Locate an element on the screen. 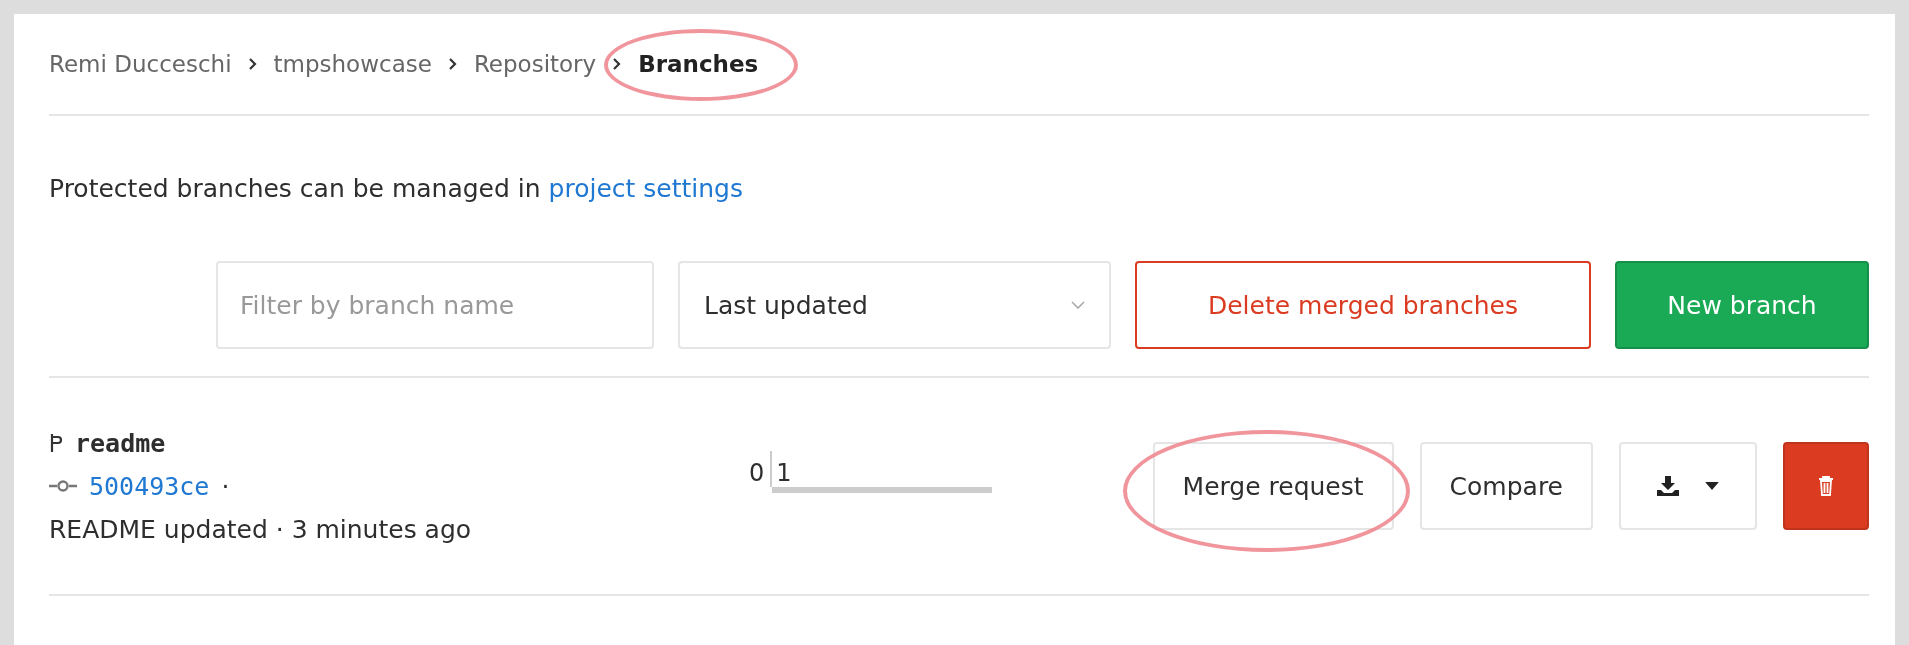 The height and width of the screenshot is (645, 1909). behind-count: 0 is located at coordinates (757, 472).